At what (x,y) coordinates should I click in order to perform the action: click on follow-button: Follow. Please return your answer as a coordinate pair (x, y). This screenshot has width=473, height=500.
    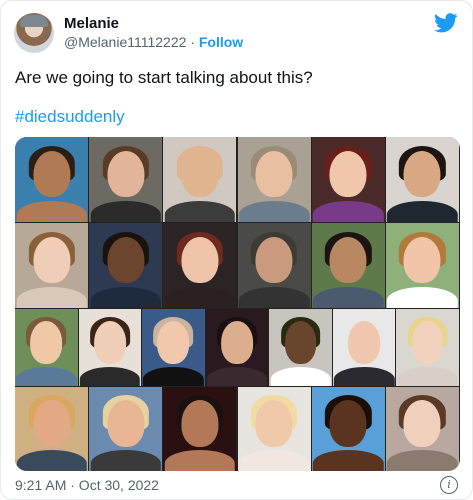
    Looking at the image, I should click on (221, 42).